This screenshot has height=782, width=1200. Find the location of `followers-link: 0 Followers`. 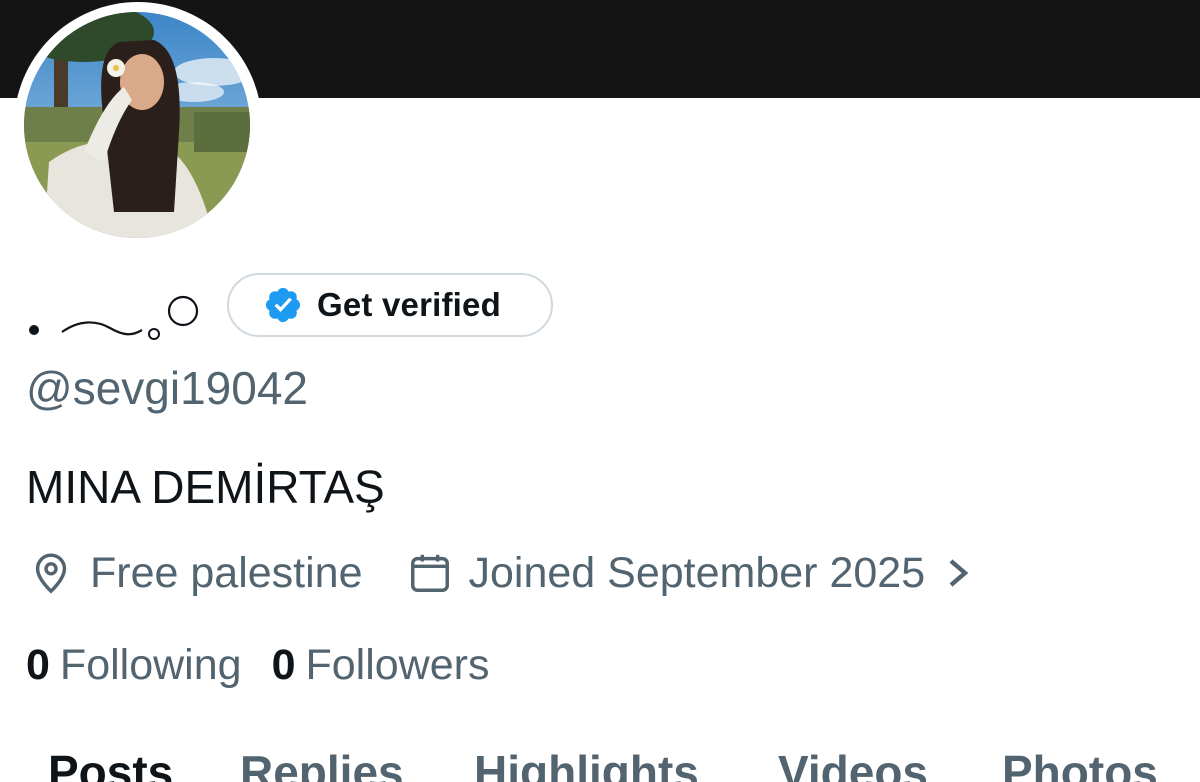

followers-link: 0 Followers is located at coordinates (381, 665).